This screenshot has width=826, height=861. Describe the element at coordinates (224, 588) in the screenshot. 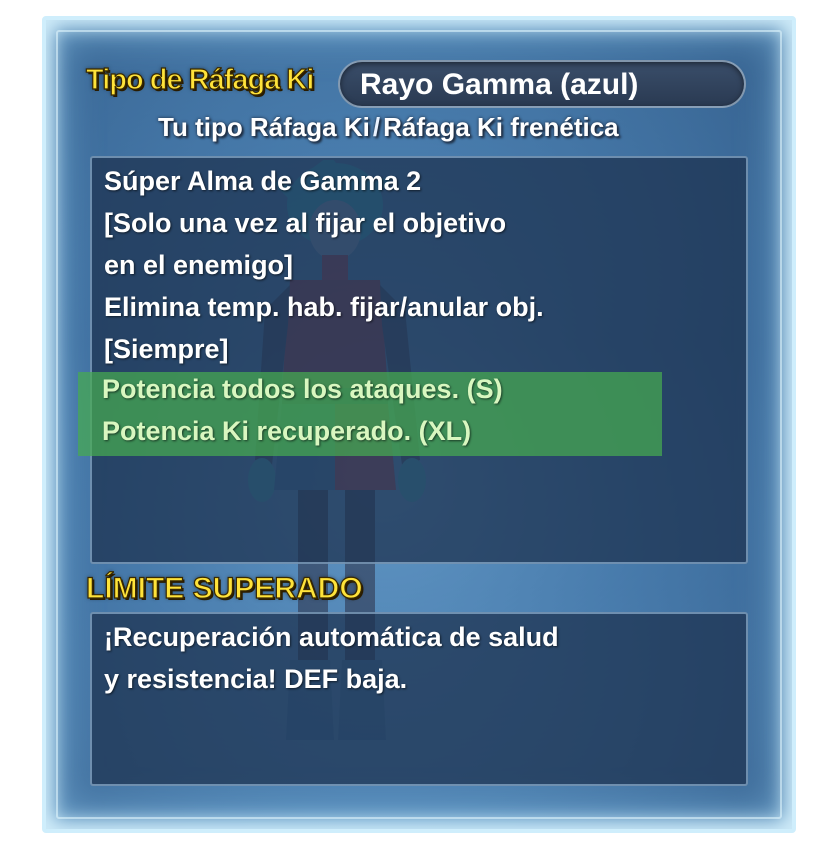

I see `limit-heading: LÍMITE SUPERADO` at that location.